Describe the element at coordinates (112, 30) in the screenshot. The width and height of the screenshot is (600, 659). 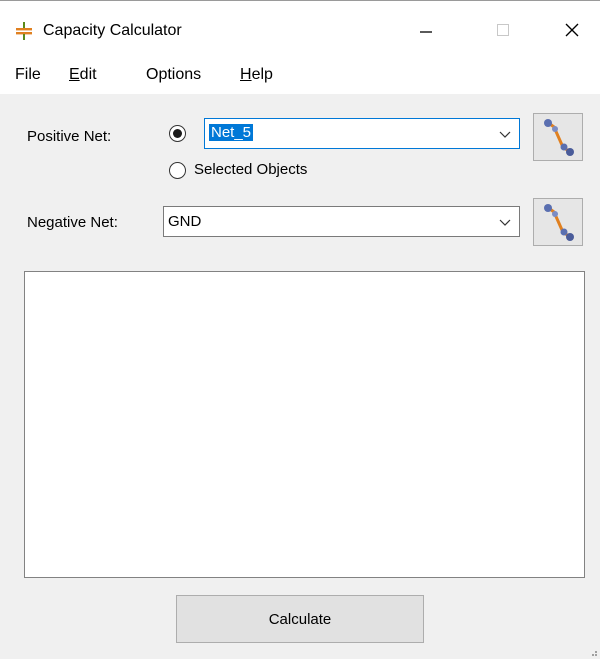
I see `window-title: Capacity Calculator` at that location.